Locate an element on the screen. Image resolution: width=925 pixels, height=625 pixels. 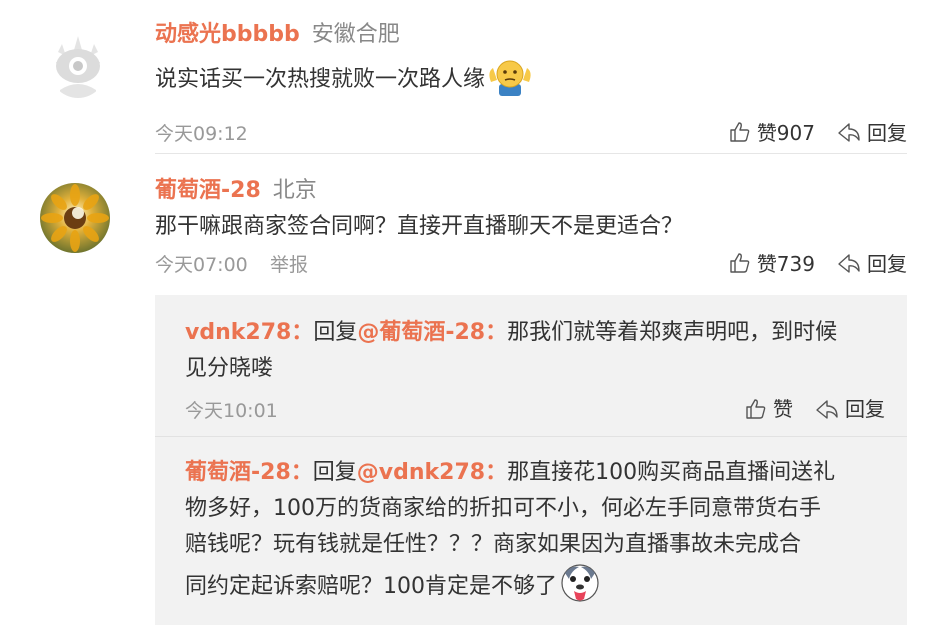
sunflower-avatar-icon is located at coordinates (75, 218).